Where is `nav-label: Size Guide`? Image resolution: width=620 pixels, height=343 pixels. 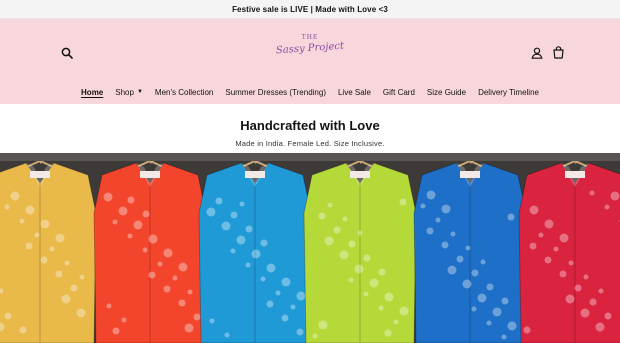 nav-label: Size Guide is located at coordinates (446, 92).